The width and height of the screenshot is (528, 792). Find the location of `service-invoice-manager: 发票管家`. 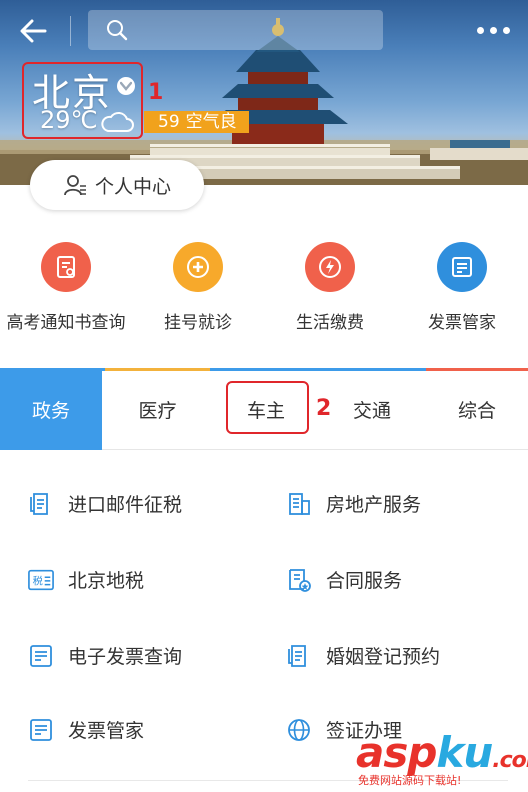

service-invoice-manager: 发票管家 is located at coordinates (86, 729).